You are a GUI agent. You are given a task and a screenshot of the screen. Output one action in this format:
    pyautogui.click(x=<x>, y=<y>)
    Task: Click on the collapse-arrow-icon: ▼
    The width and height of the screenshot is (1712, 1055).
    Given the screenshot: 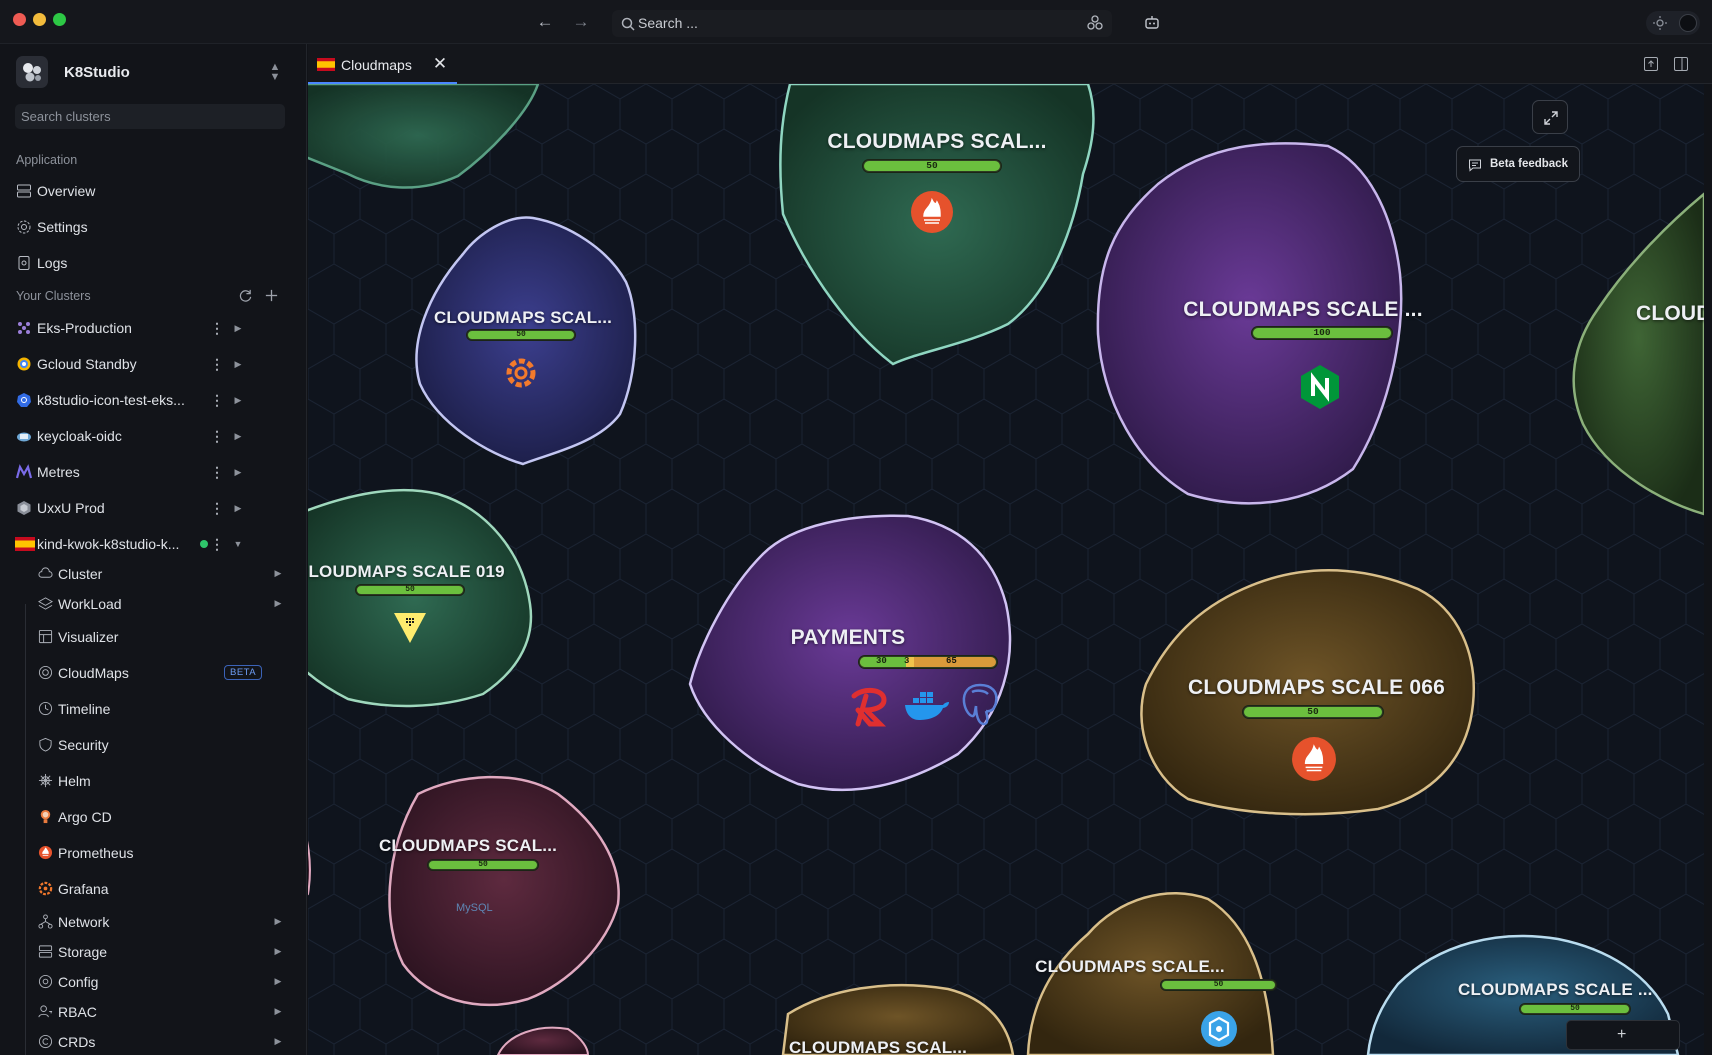 What is the action you would take?
    pyautogui.click(x=238, y=544)
    